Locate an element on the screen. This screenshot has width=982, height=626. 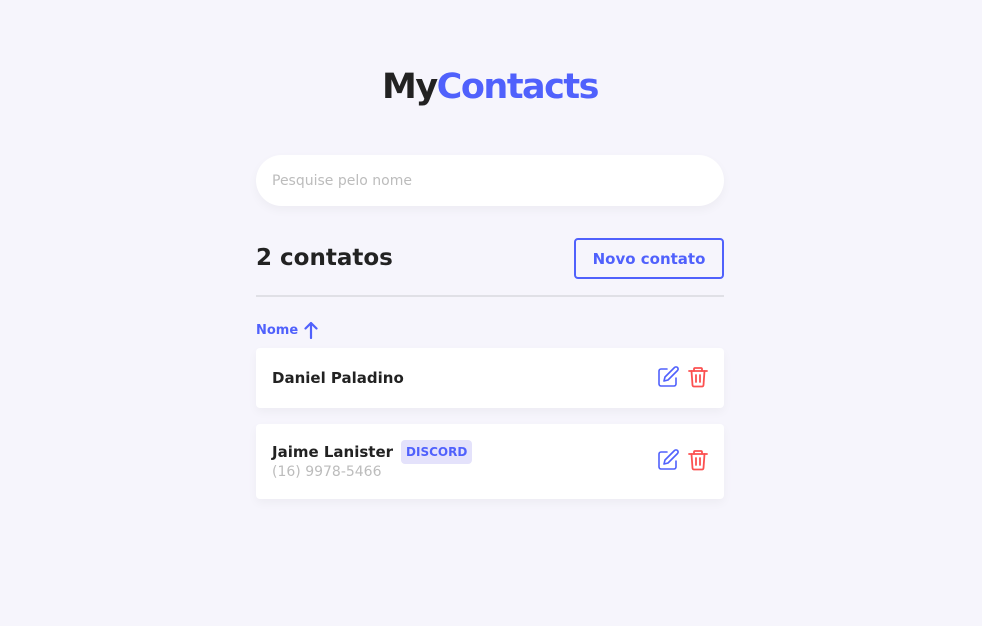
list-header: 2 contatos Novo contato is located at coordinates (490, 258).